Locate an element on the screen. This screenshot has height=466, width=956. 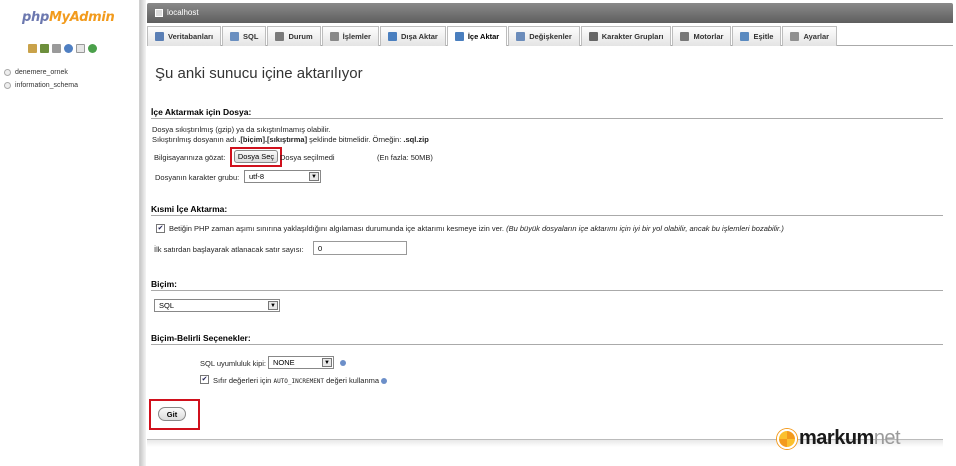
skip-rows-input: 0 is located at coordinates (360, 248).